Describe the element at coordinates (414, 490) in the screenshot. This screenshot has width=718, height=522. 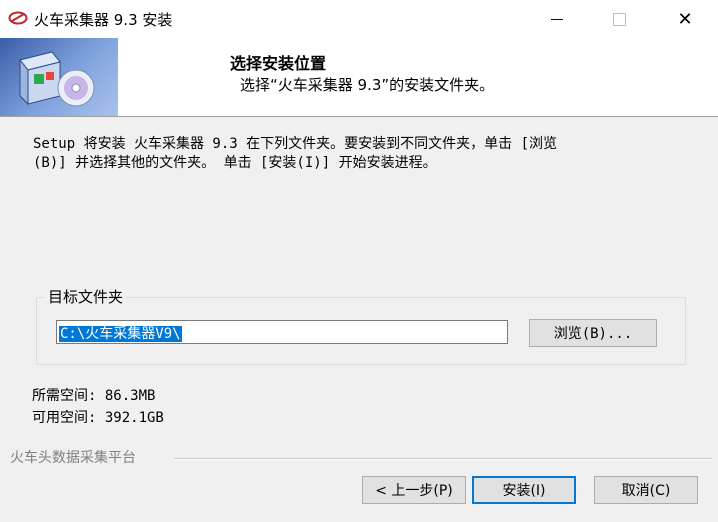
I see `back-button: < 上一步(P)` at that location.